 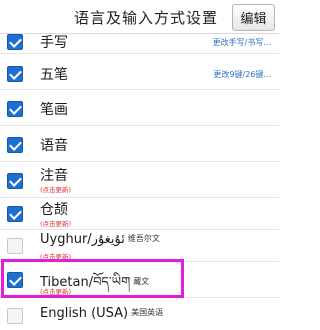 I want to click on list-item-english-usa: English (USA) 美国英语, so click(x=139, y=314).